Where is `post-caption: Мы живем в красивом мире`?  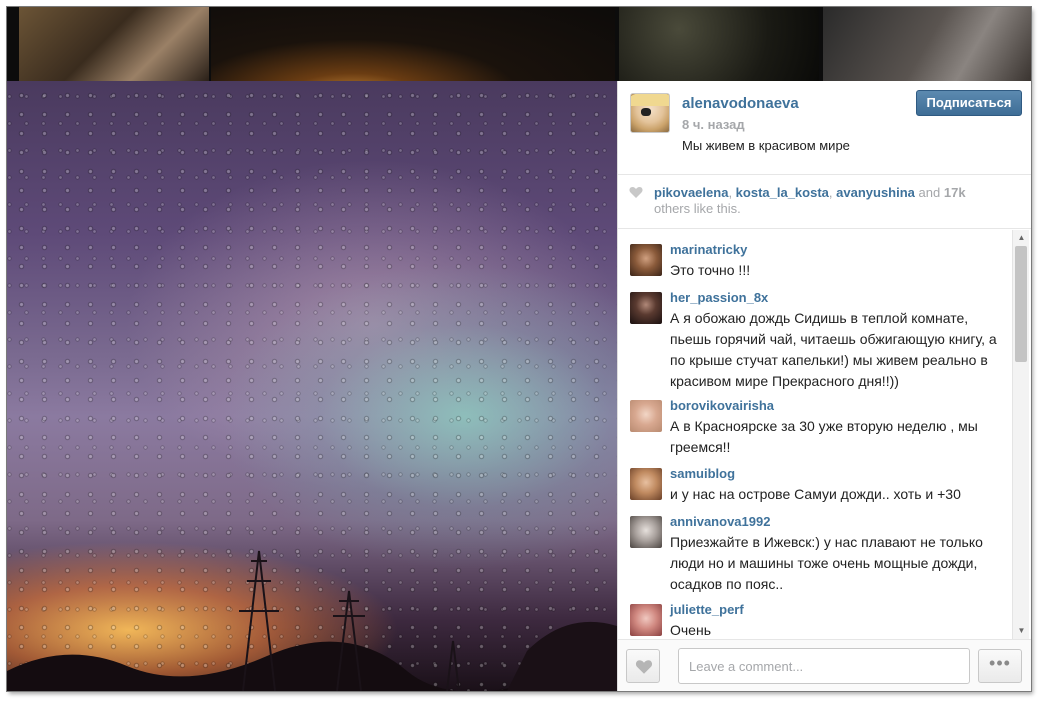
post-caption: Мы живем в красивом мире is located at coordinates (766, 145).